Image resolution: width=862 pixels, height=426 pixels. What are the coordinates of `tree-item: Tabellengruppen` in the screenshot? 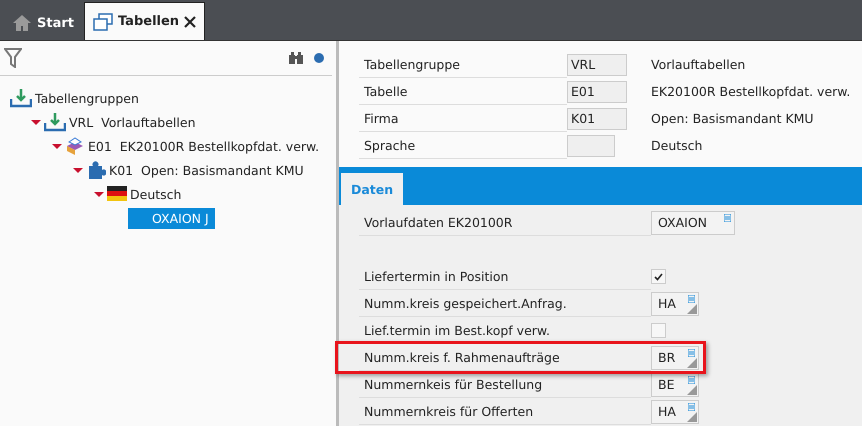 It's located at (87, 98).